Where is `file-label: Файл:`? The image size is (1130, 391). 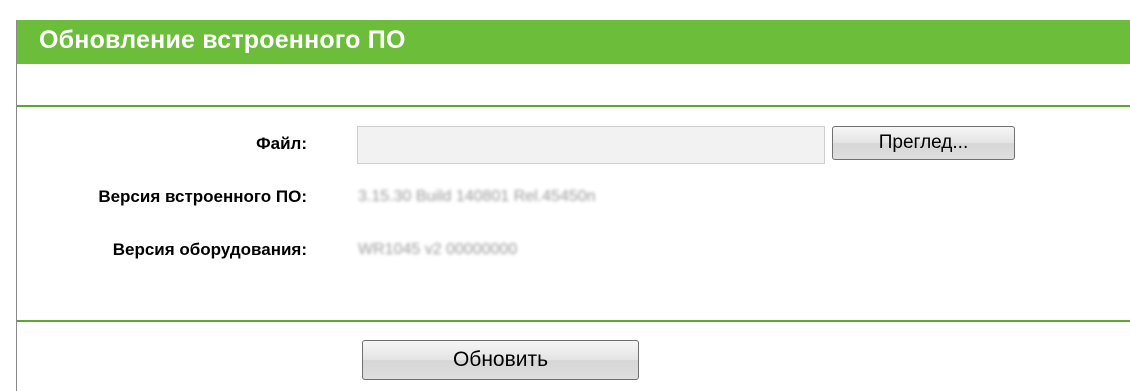
file-label: Файл: is located at coordinates (281, 143).